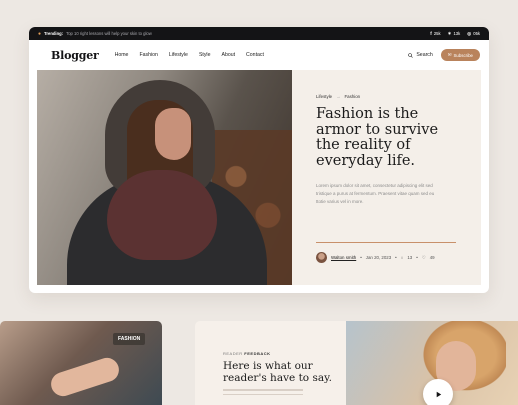 This screenshot has height=405, width=518. I want to click on social-twitter: ✶ 13k, so click(454, 34).